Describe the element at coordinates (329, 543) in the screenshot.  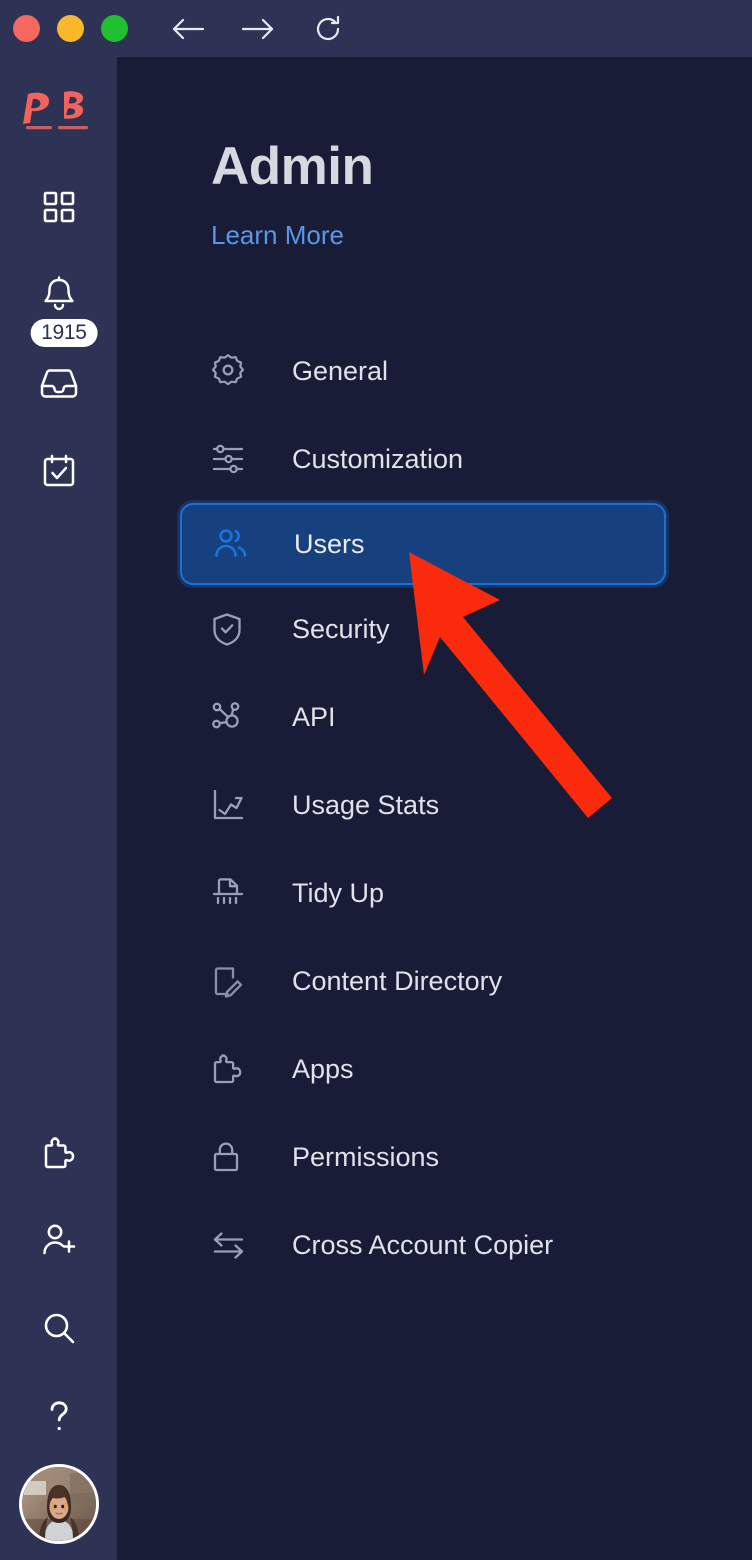
I see `menu-item-label: Users` at that location.